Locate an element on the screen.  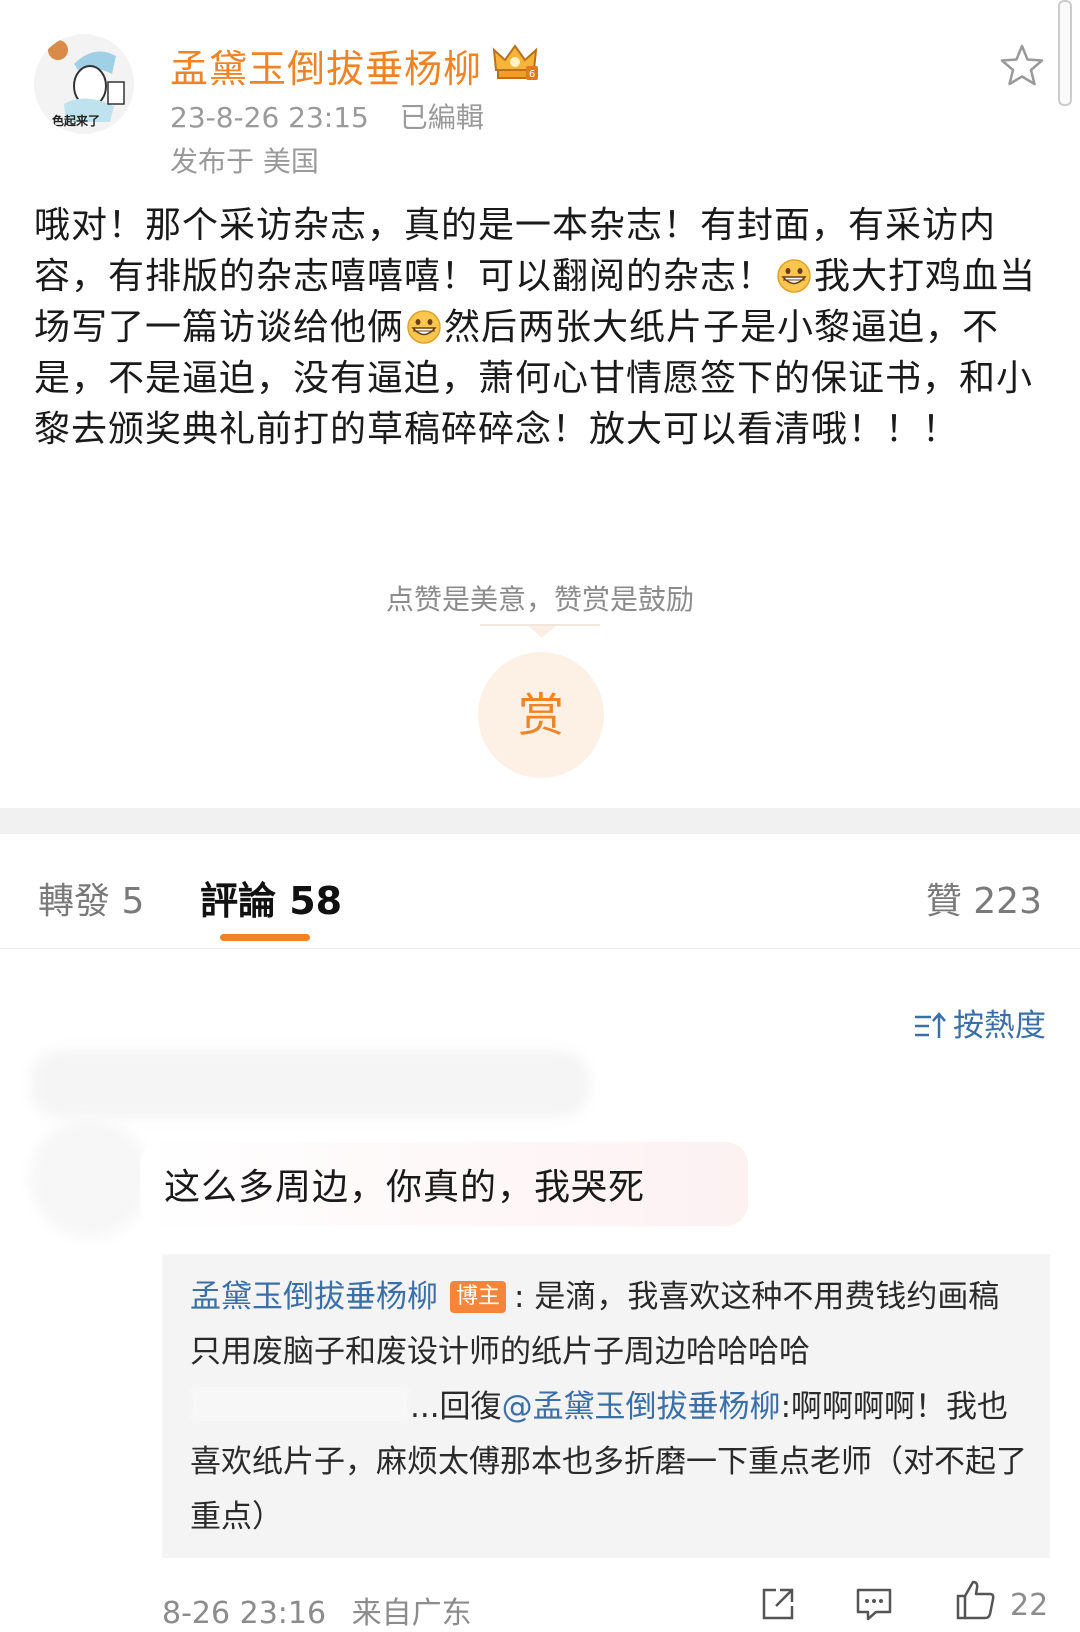
scrollbar is located at coordinates (1065, 53).